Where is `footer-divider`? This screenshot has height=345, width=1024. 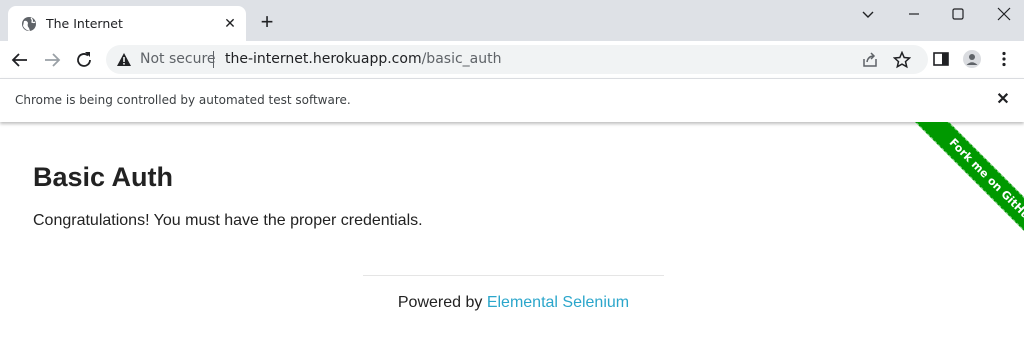
footer-divider is located at coordinates (513, 275).